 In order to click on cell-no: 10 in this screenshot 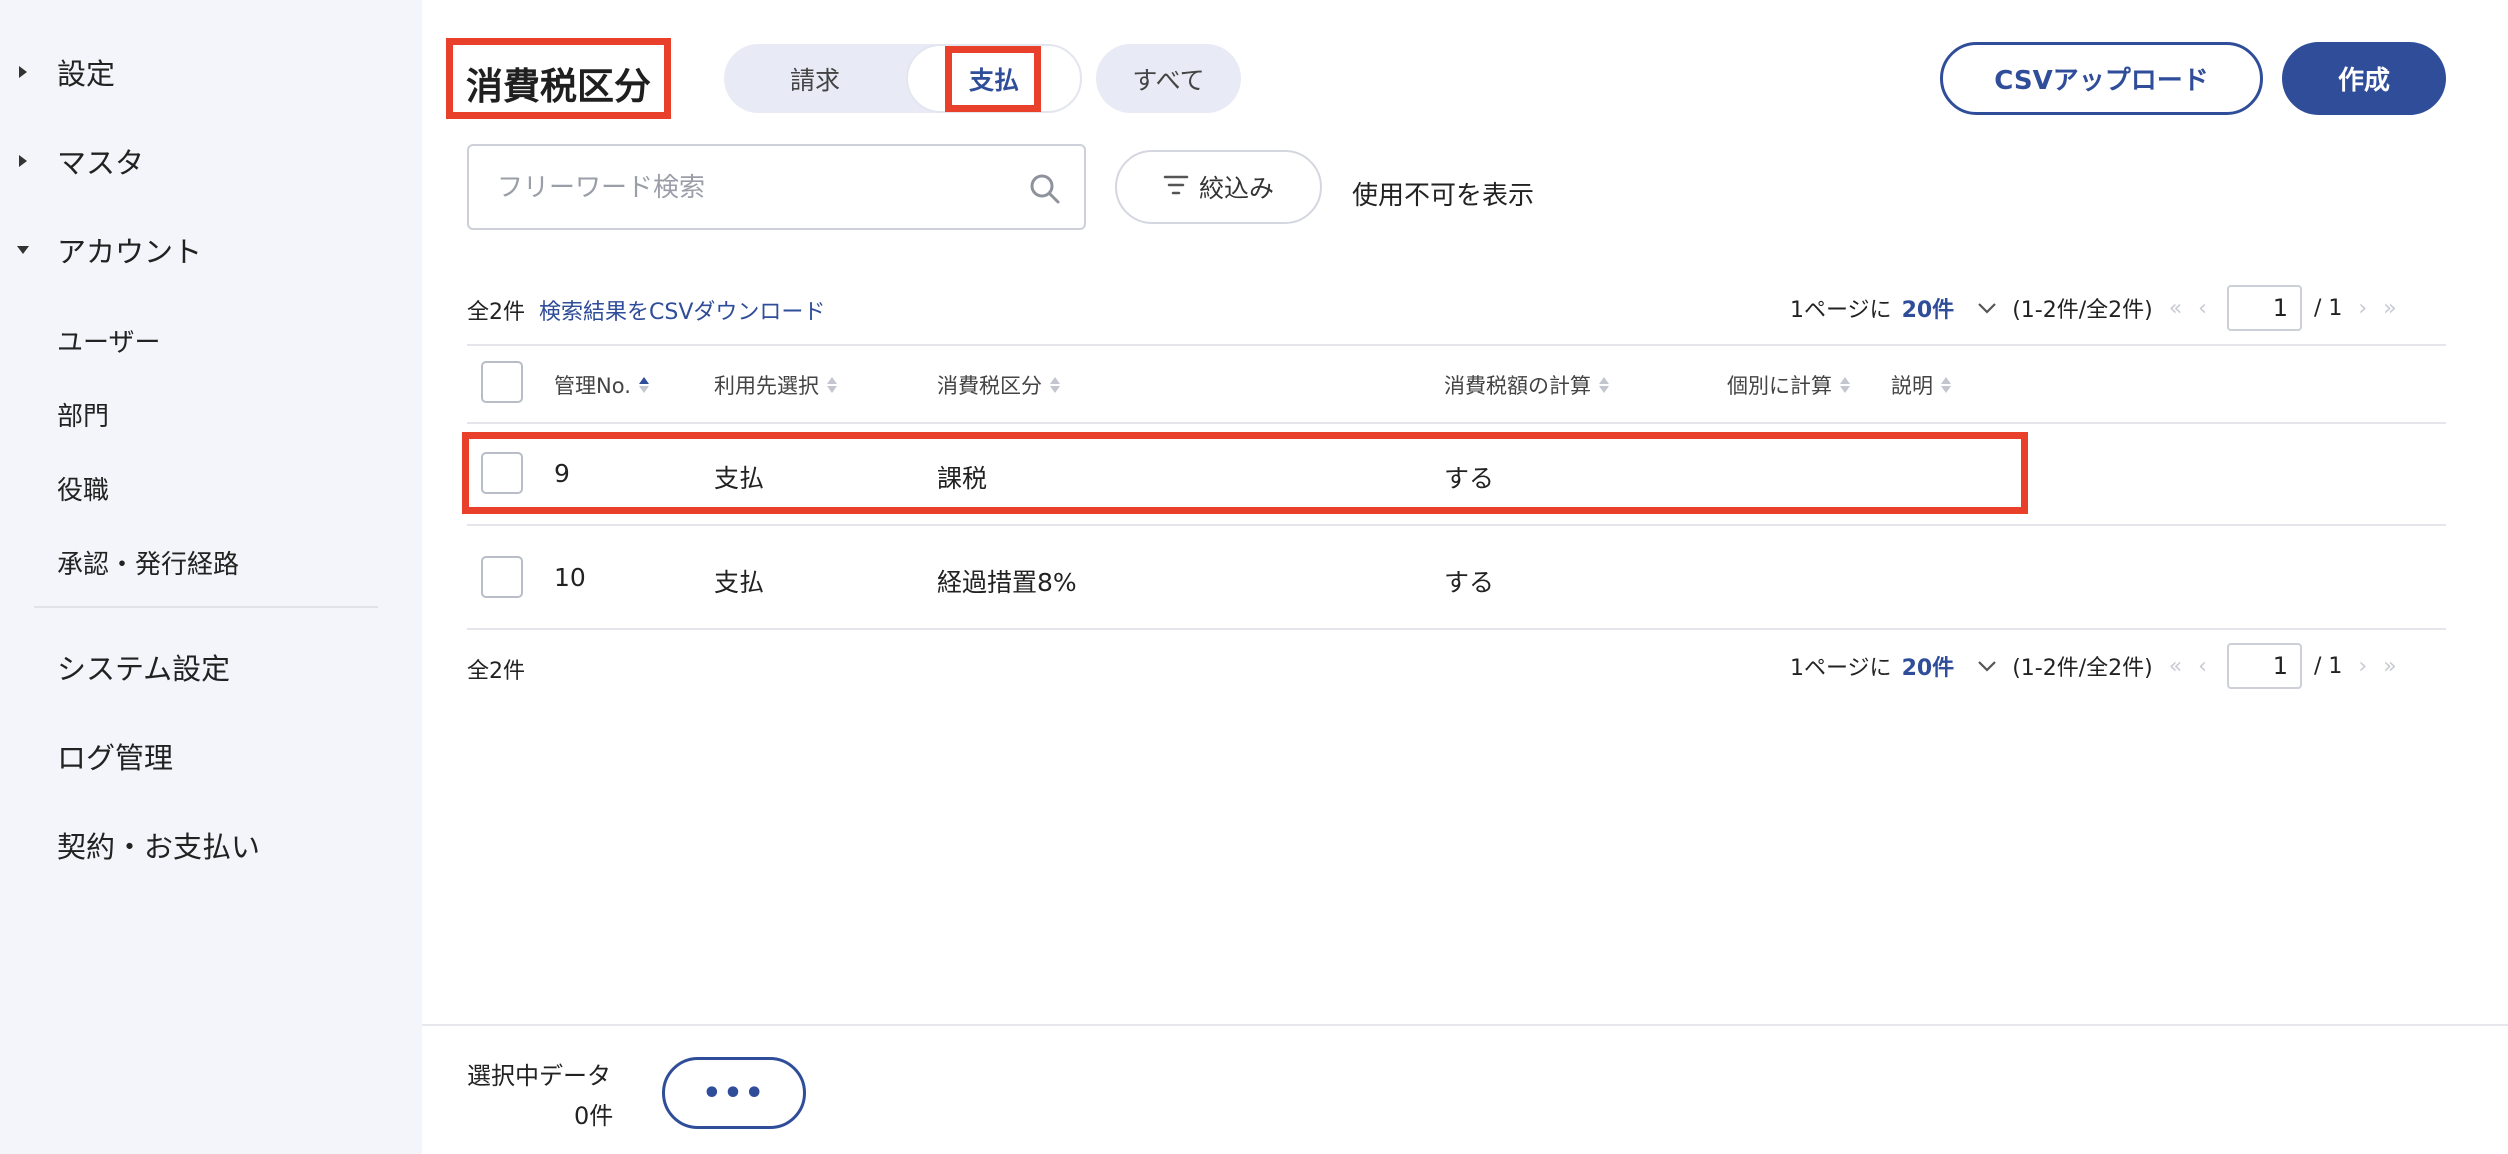, I will do `click(570, 577)`.